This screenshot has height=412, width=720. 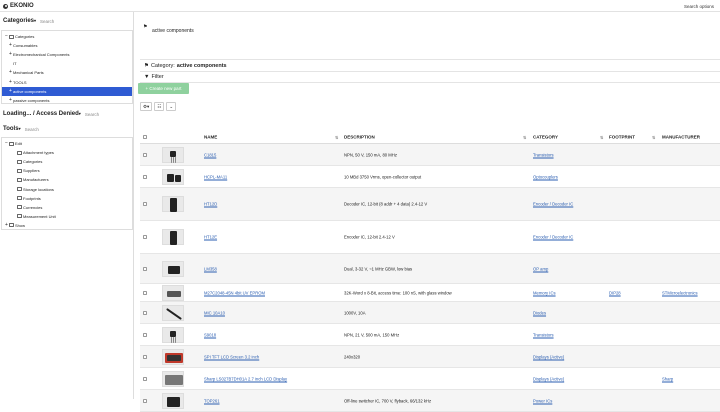 What do you see at coordinates (67, 91) in the screenshot?
I see `tree-item: + active components` at bounding box center [67, 91].